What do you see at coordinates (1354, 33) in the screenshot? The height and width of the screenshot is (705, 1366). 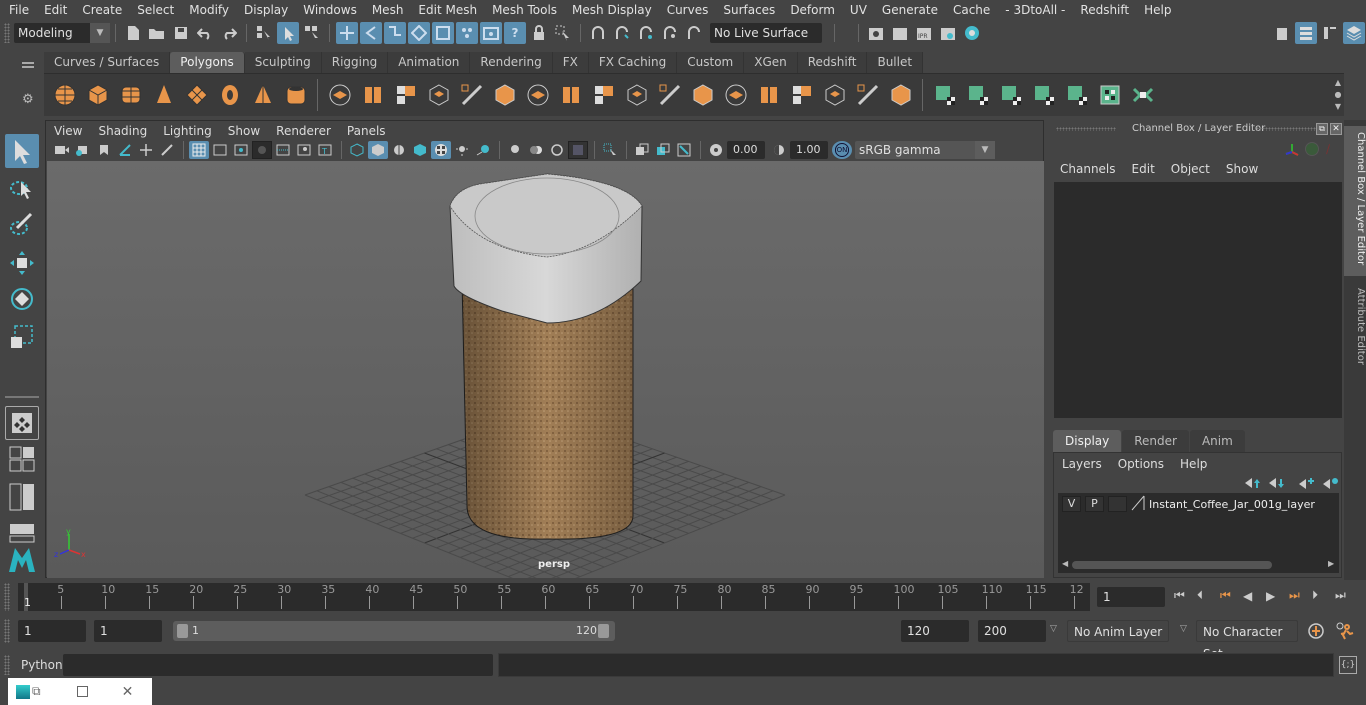 I see `channel-box-toggle-icon` at bounding box center [1354, 33].